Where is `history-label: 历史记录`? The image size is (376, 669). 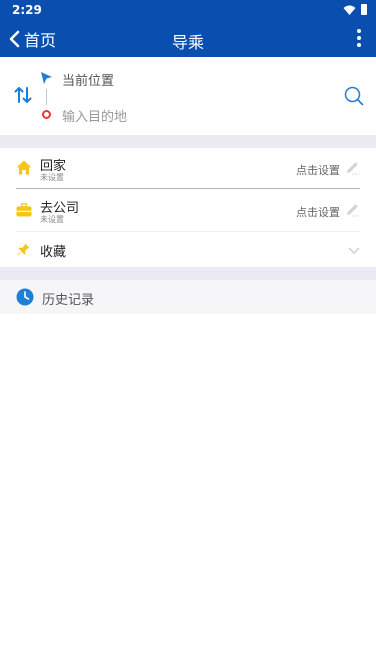
history-label: 历史记录 is located at coordinates (68, 300).